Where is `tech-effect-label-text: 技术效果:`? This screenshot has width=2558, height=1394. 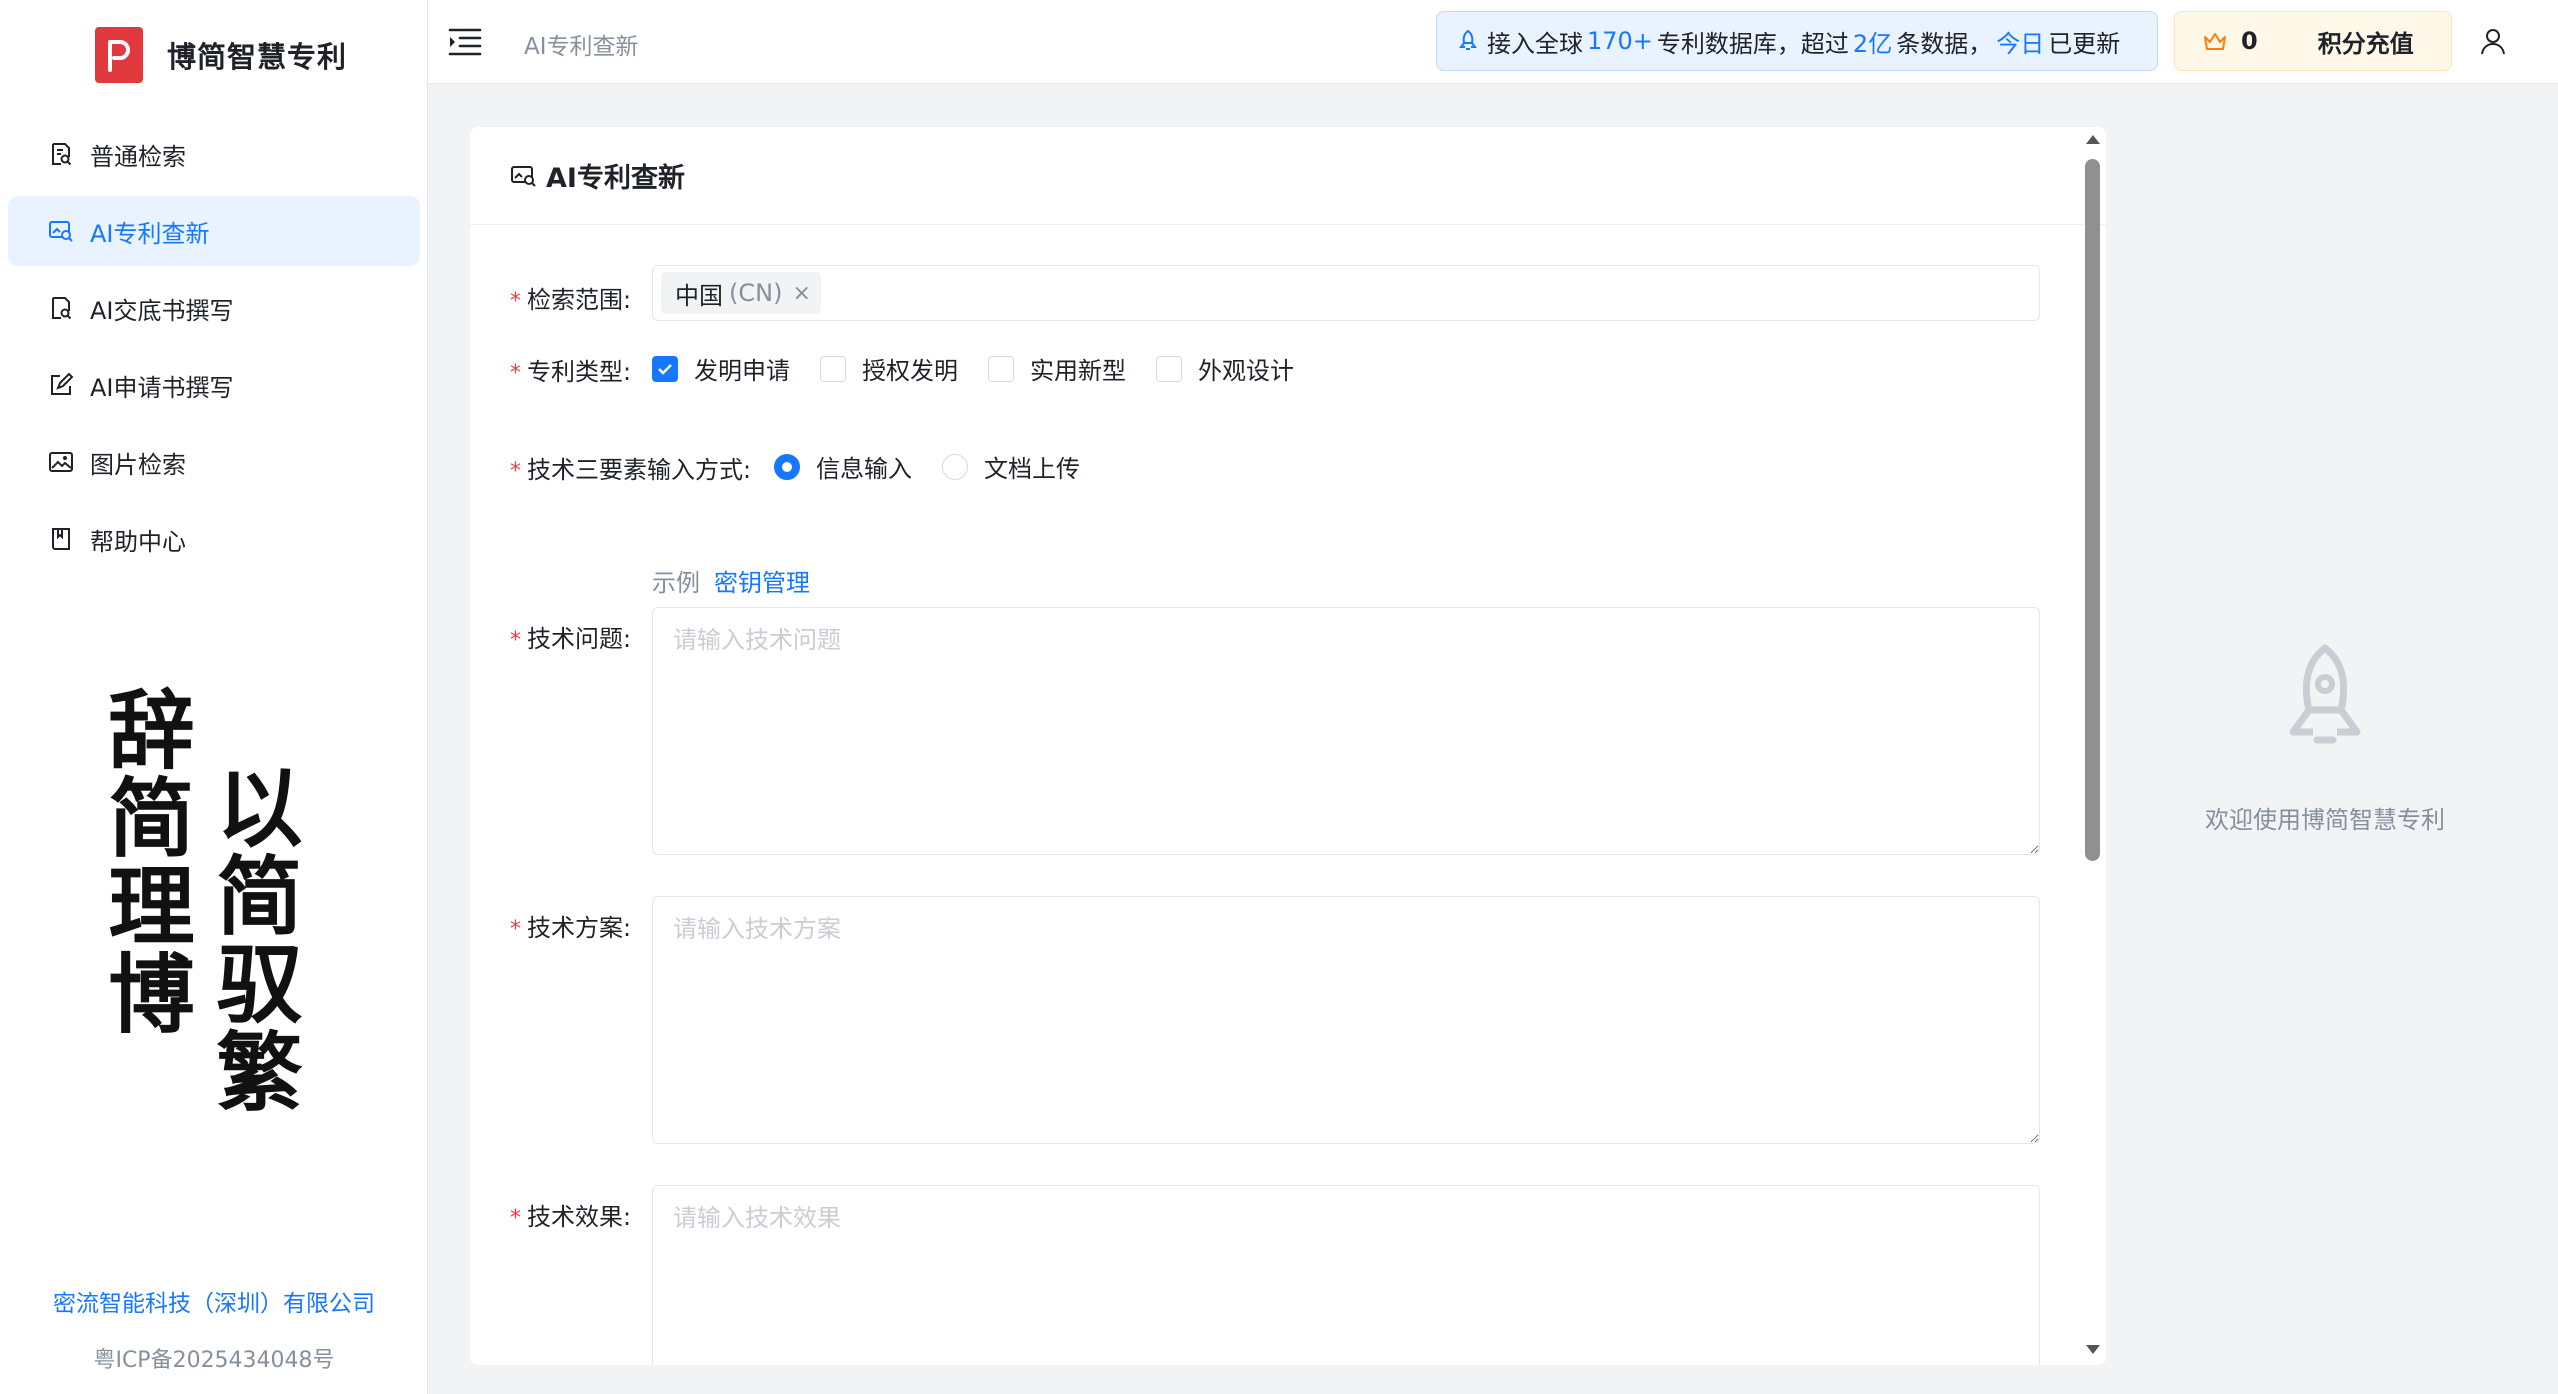
tech-effect-label-text: 技术效果: is located at coordinates (579, 1217).